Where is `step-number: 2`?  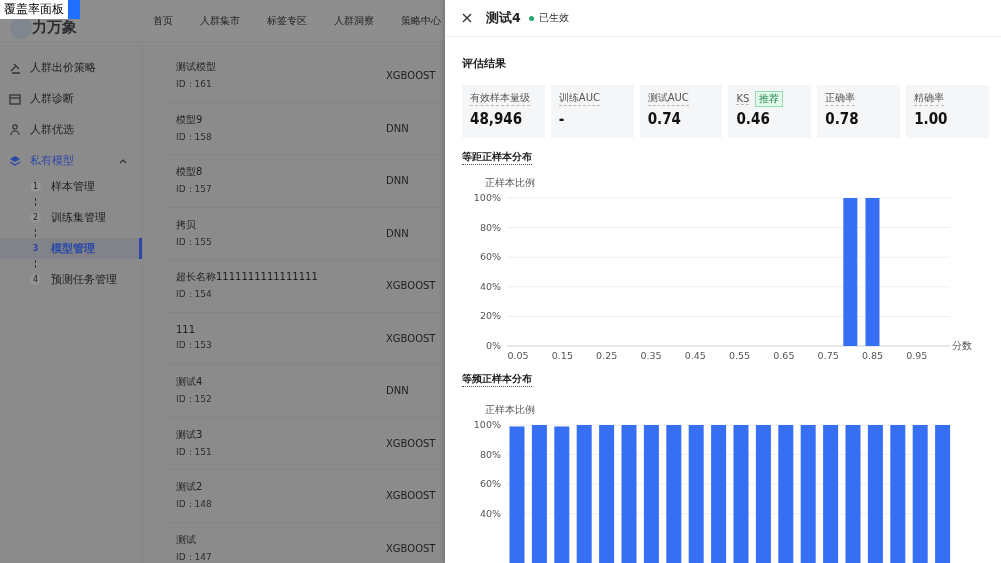
step-number: 2 is located at coordinates (35, 217).